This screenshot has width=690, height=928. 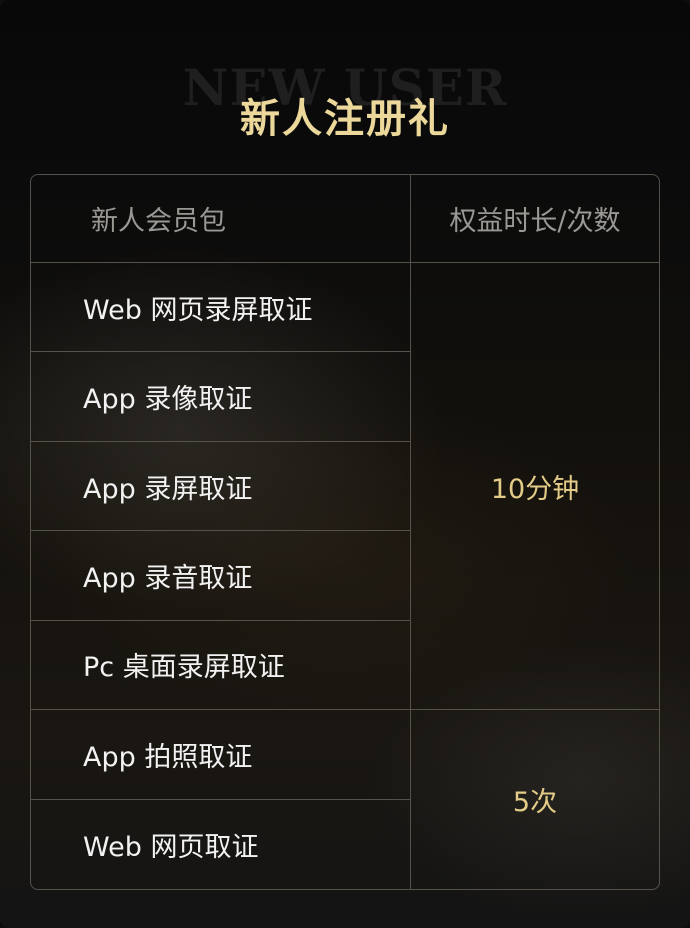 I want to click on benefit-item: App 录屏取证, so click(x=221, y=486).